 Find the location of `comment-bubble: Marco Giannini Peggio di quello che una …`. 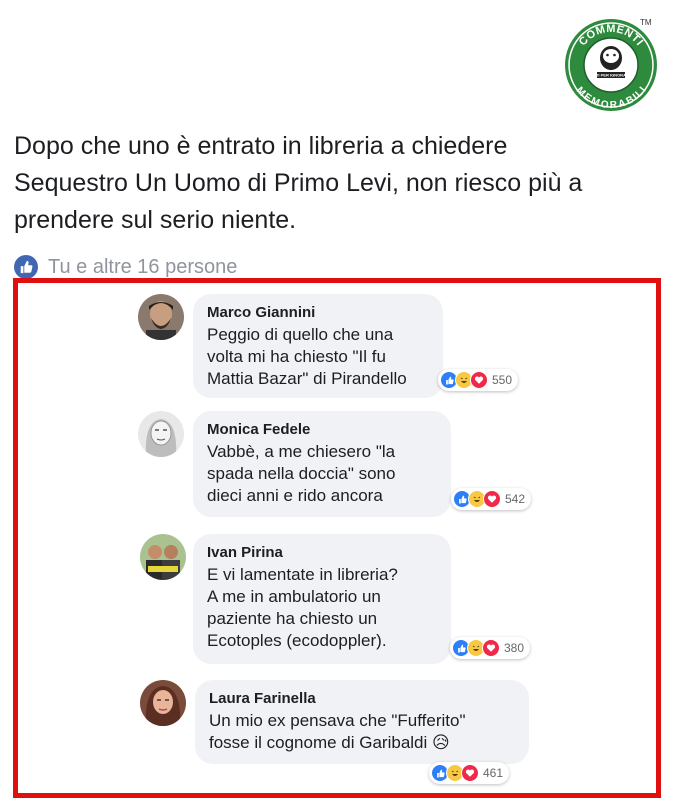

comment-bubble: Marco Giannini Peggio di quello che una … is located at coordinates (318, 346).